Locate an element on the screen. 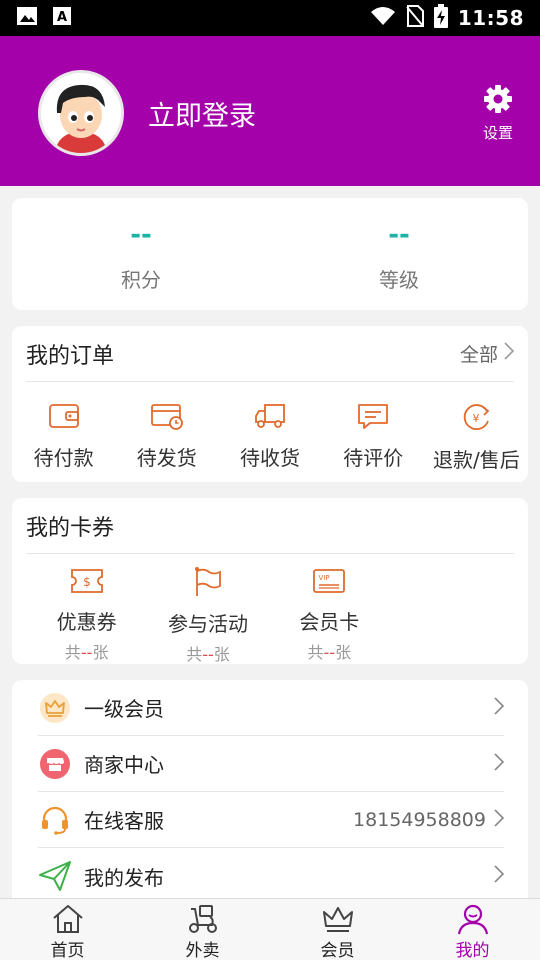  tab-takeout: 外卖 is located at coordinates (202, 929).